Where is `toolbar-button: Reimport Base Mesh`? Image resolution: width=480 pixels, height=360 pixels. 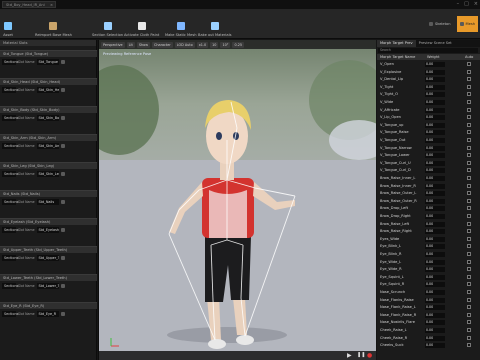 toolbar-button: Reimport Base Mesh is located at coordinates (53, 24).